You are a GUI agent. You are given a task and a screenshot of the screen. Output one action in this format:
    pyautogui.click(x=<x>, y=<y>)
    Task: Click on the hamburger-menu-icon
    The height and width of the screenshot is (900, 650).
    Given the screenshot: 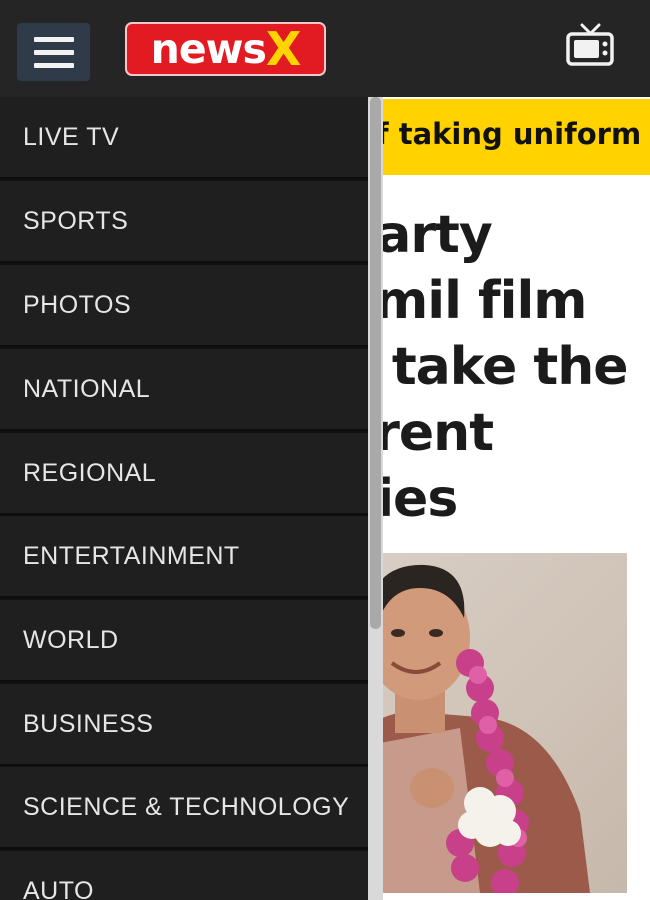 What is the action you would take?
    pyautogui.click(x=53, y=39)
    